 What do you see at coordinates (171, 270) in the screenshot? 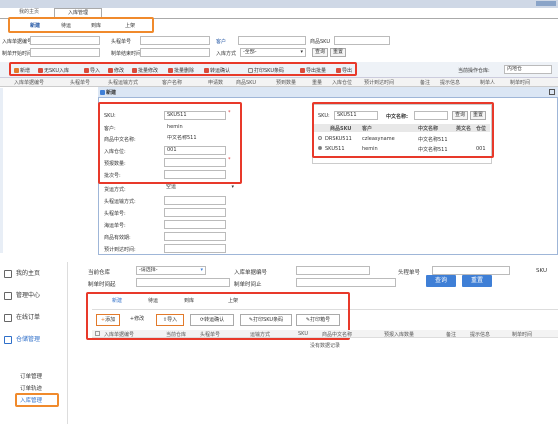
I see `b-warehouse-select: -请选择- ▾` at bounding box center [171, 270].